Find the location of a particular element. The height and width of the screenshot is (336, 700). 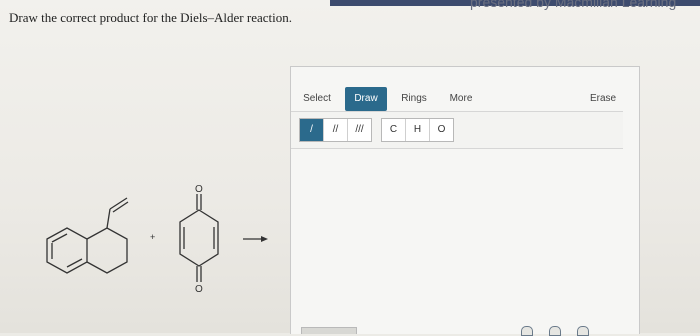

editor-toolbar: Select Draw Rings More Erase is located at coordinates (457, 97).